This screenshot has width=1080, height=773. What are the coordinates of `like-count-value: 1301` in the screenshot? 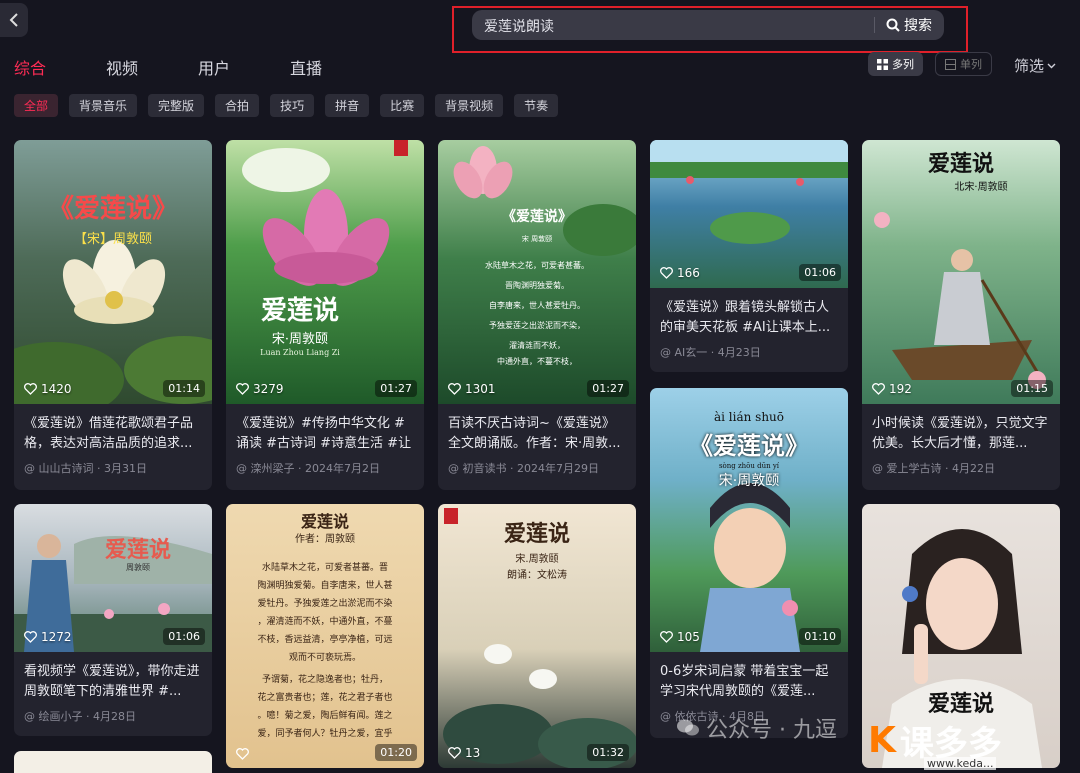 It's located at (480, 389).